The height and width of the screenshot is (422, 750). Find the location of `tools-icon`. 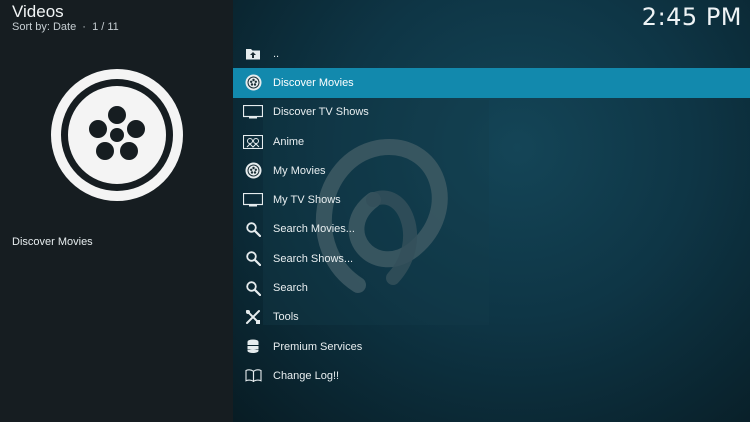

tools-icon is located at coordinates (253, 317).